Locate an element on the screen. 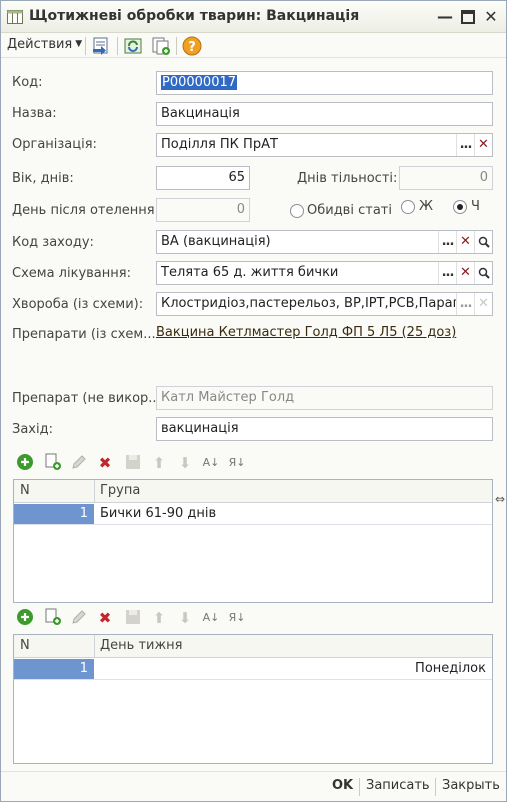 Image resolution: width=507 pixels, height=802 pixels. measure-code-value: ВА (вакцинація) is located at coordinates (216, 241).